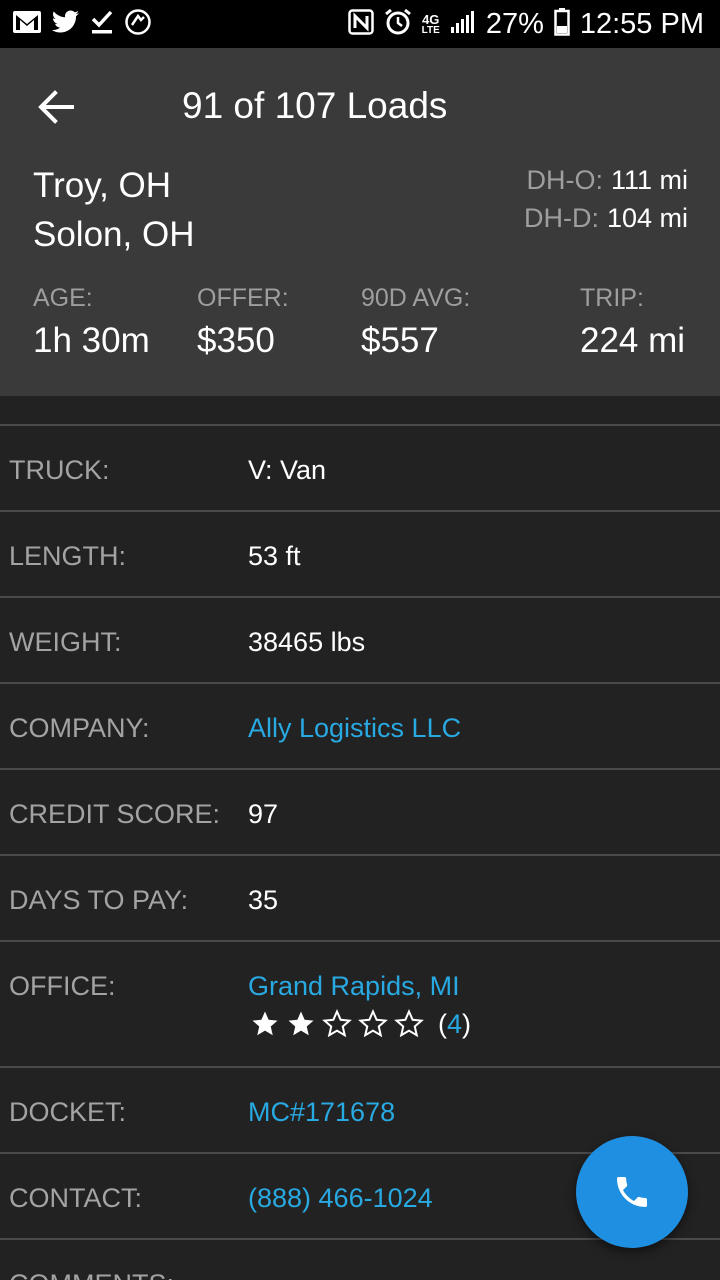 The image size is (720, 1280). I want to click on avg-value: $557, so click(400, 340).